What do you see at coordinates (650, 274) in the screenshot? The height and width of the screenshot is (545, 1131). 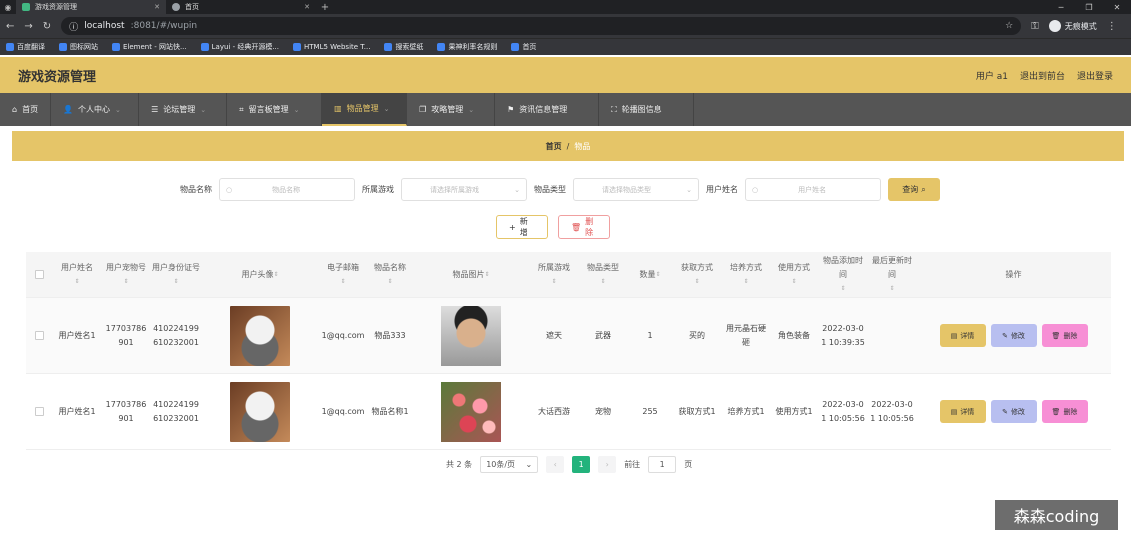 I see `col-header: 数量 ⇕` at bounding box center [650, 274].